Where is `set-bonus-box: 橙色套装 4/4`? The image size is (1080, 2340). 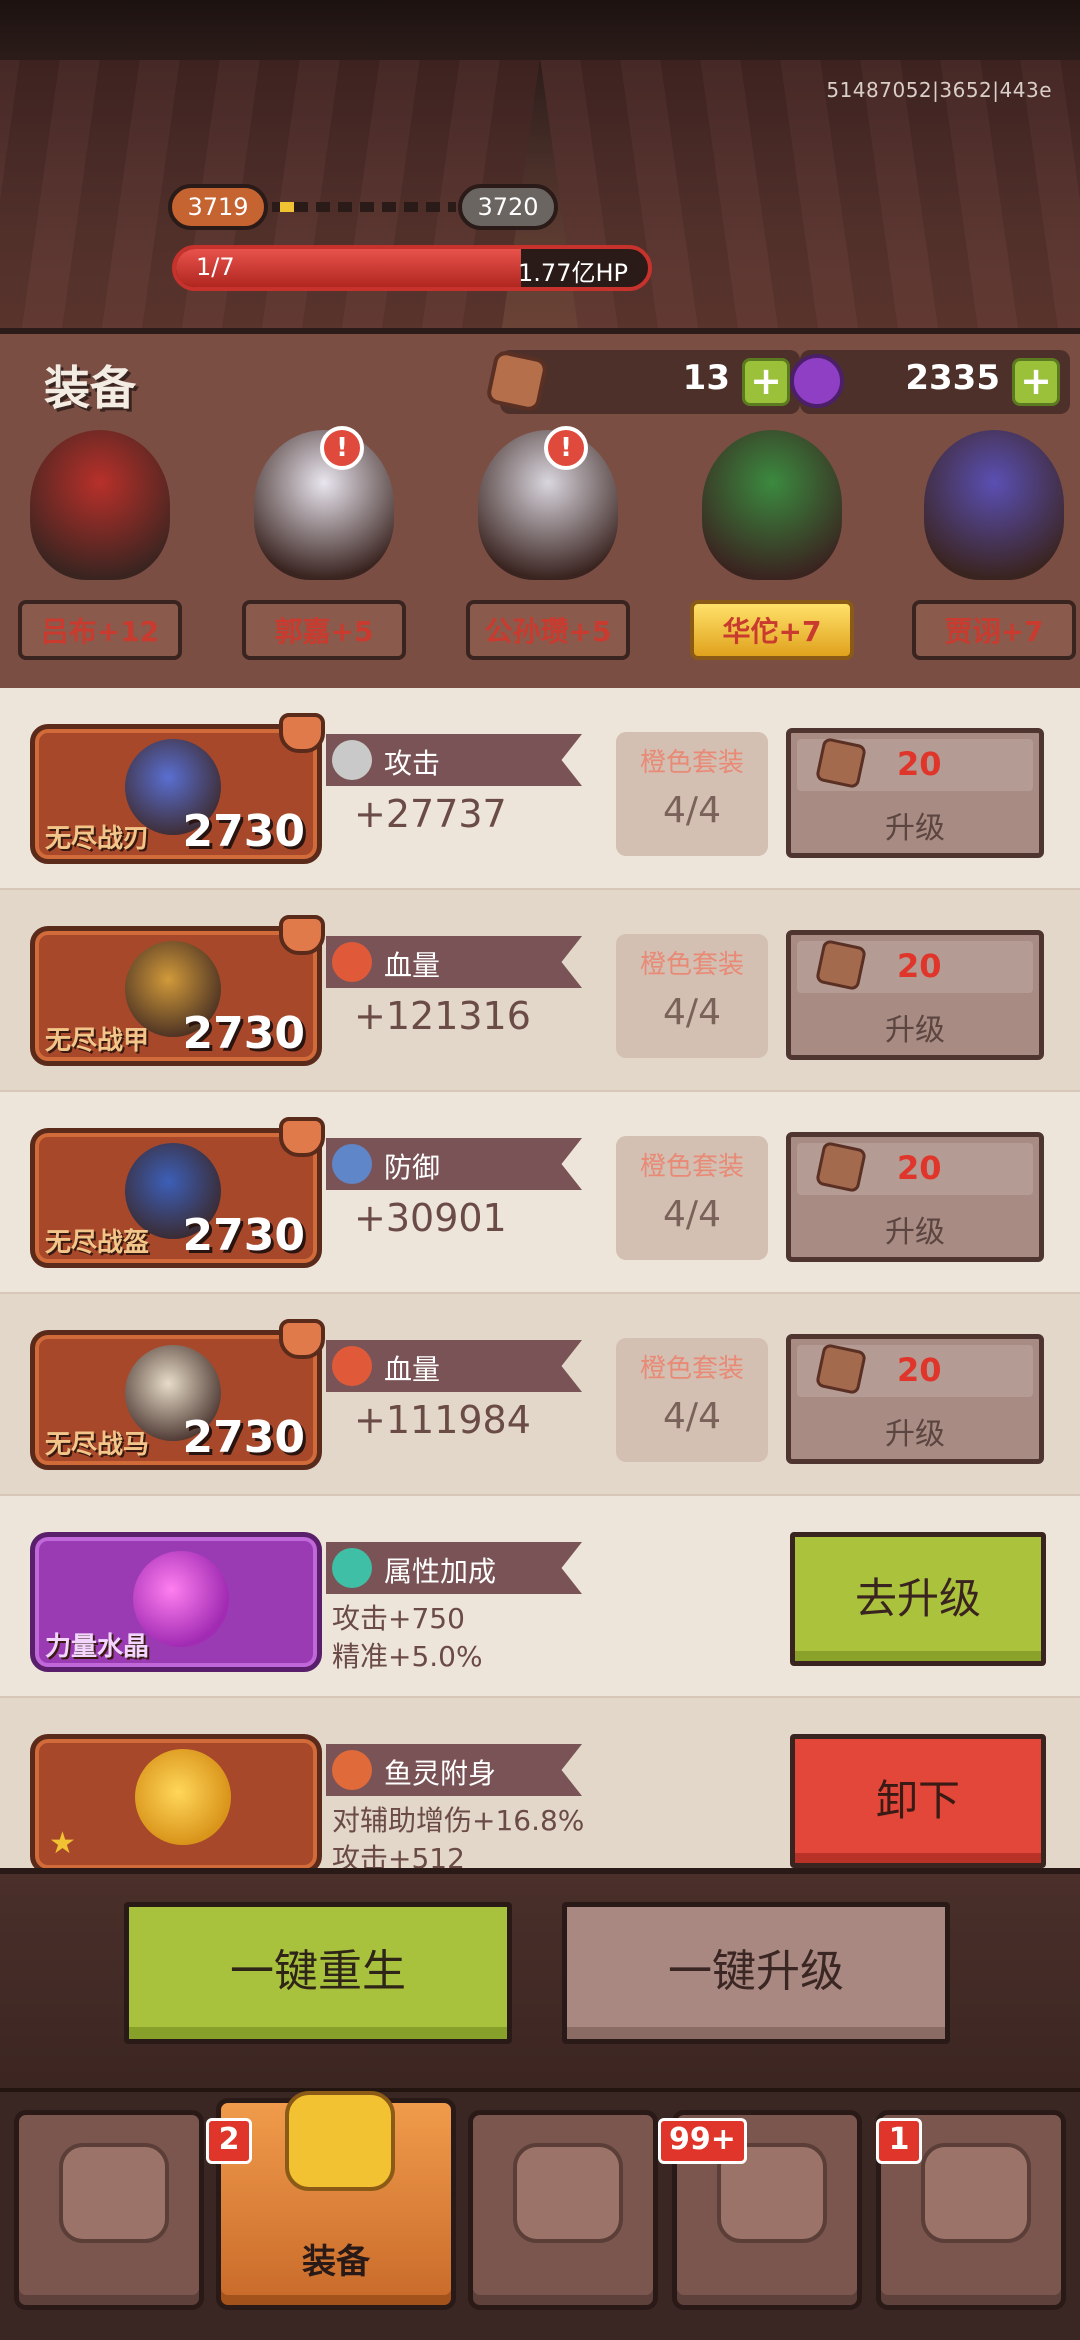 set-bonus-box: 橙色套装 4/4 is located at coordinates (692, 1198).